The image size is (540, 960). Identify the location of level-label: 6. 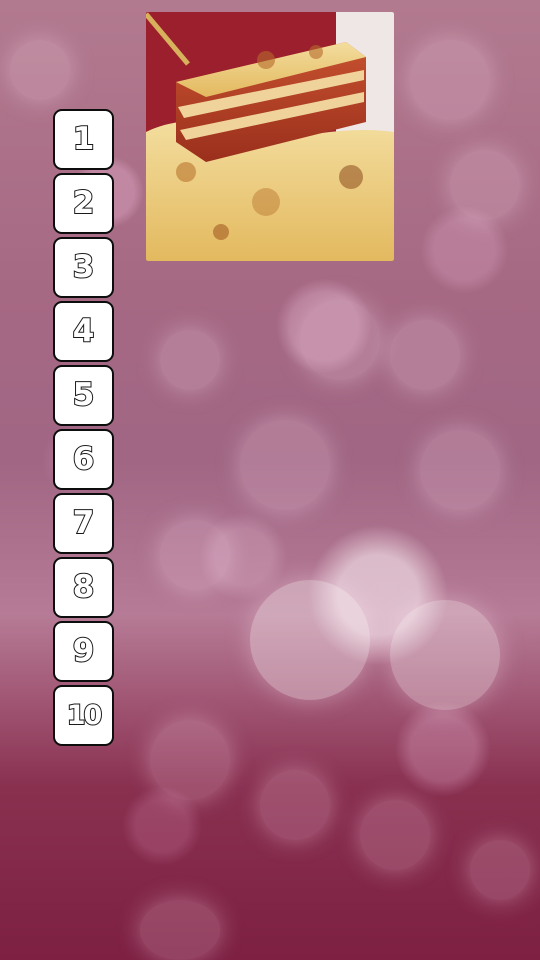
(84, 459).